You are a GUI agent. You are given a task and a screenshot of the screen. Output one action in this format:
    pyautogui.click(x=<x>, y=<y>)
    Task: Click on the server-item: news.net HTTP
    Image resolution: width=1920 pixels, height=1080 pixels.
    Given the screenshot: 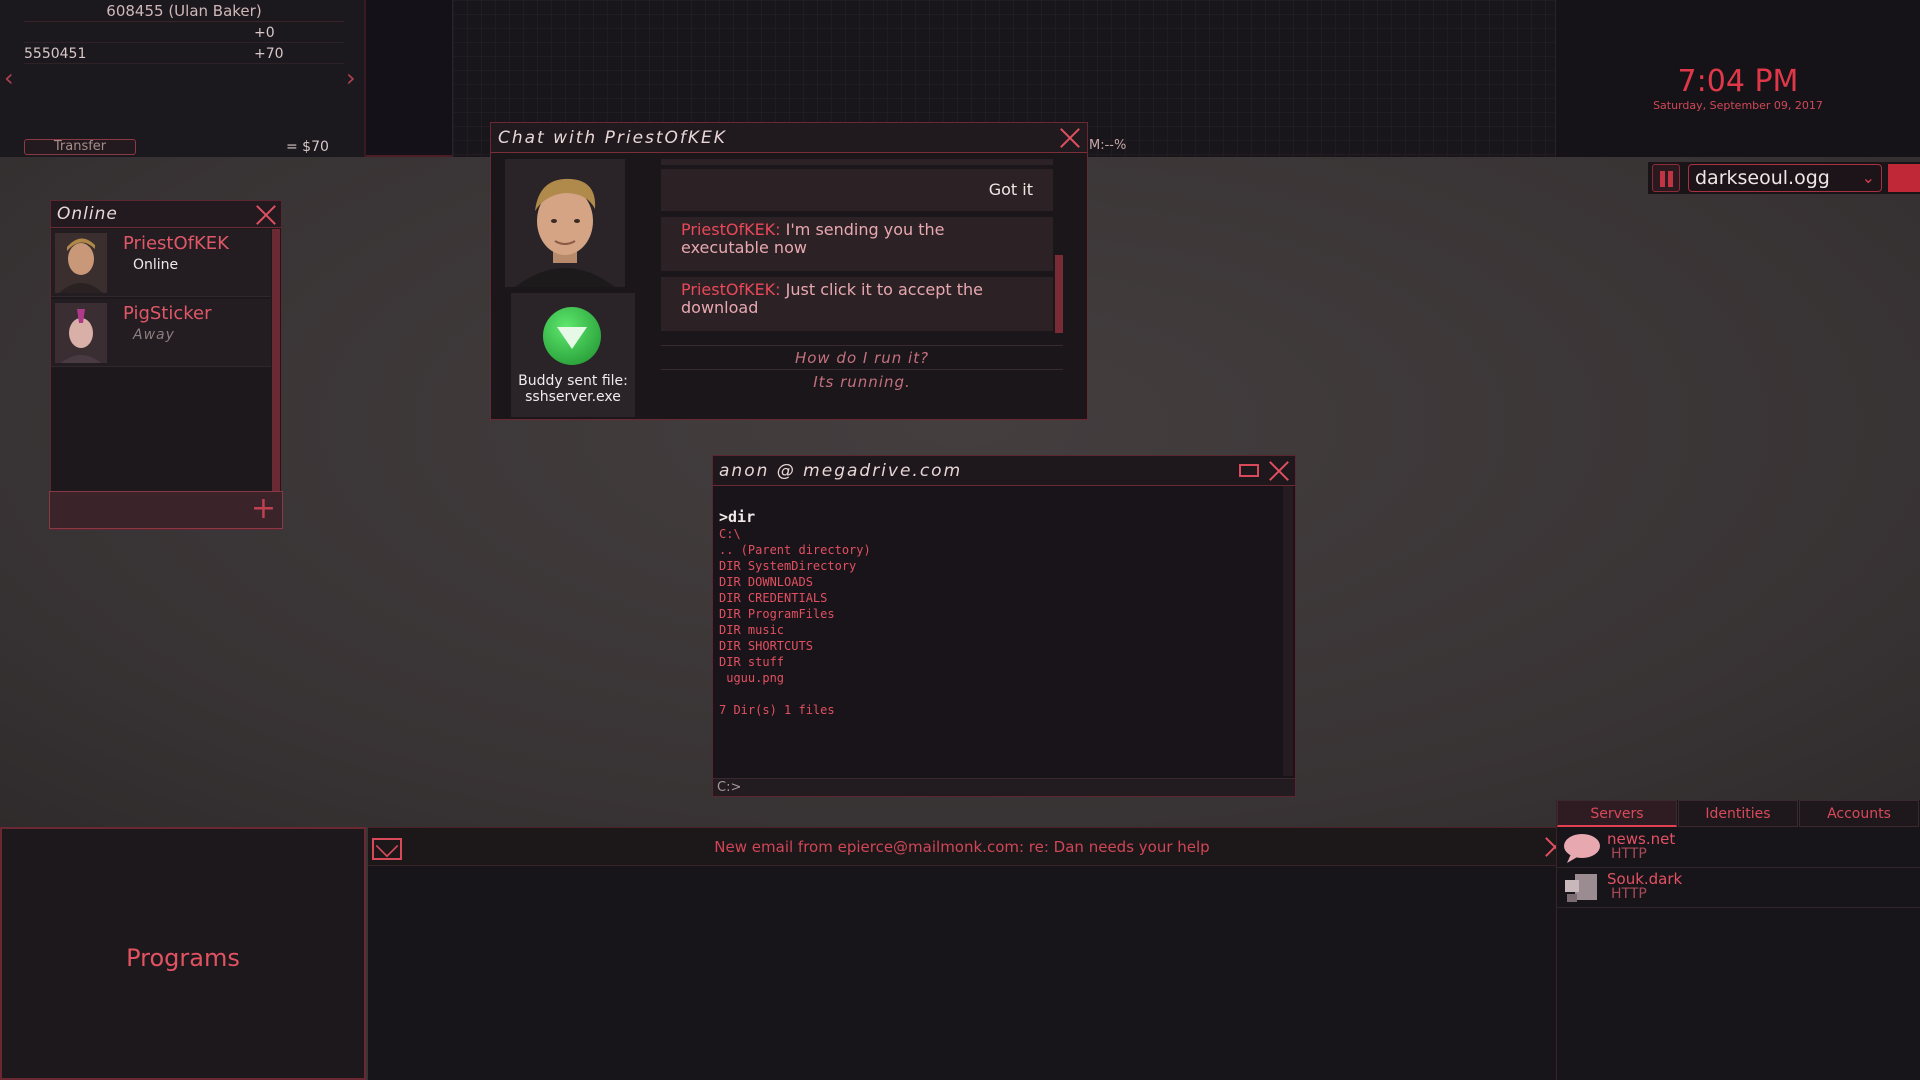 What is the action you would take?
    pyautogui.click(x=1738, y=848)
    